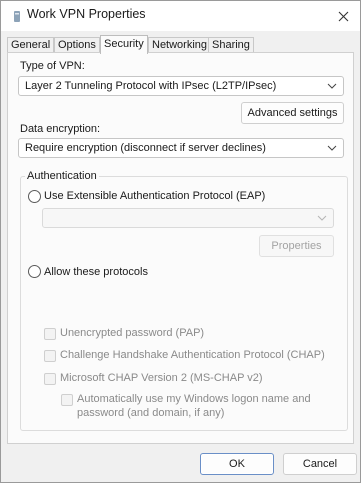 Image resolution: width=361 pixels, height=483 pixels. What do you see at coordinates (34, 271) in the screenshot?
I see `allow-protocols-radio` at bounding box center [34, 271].